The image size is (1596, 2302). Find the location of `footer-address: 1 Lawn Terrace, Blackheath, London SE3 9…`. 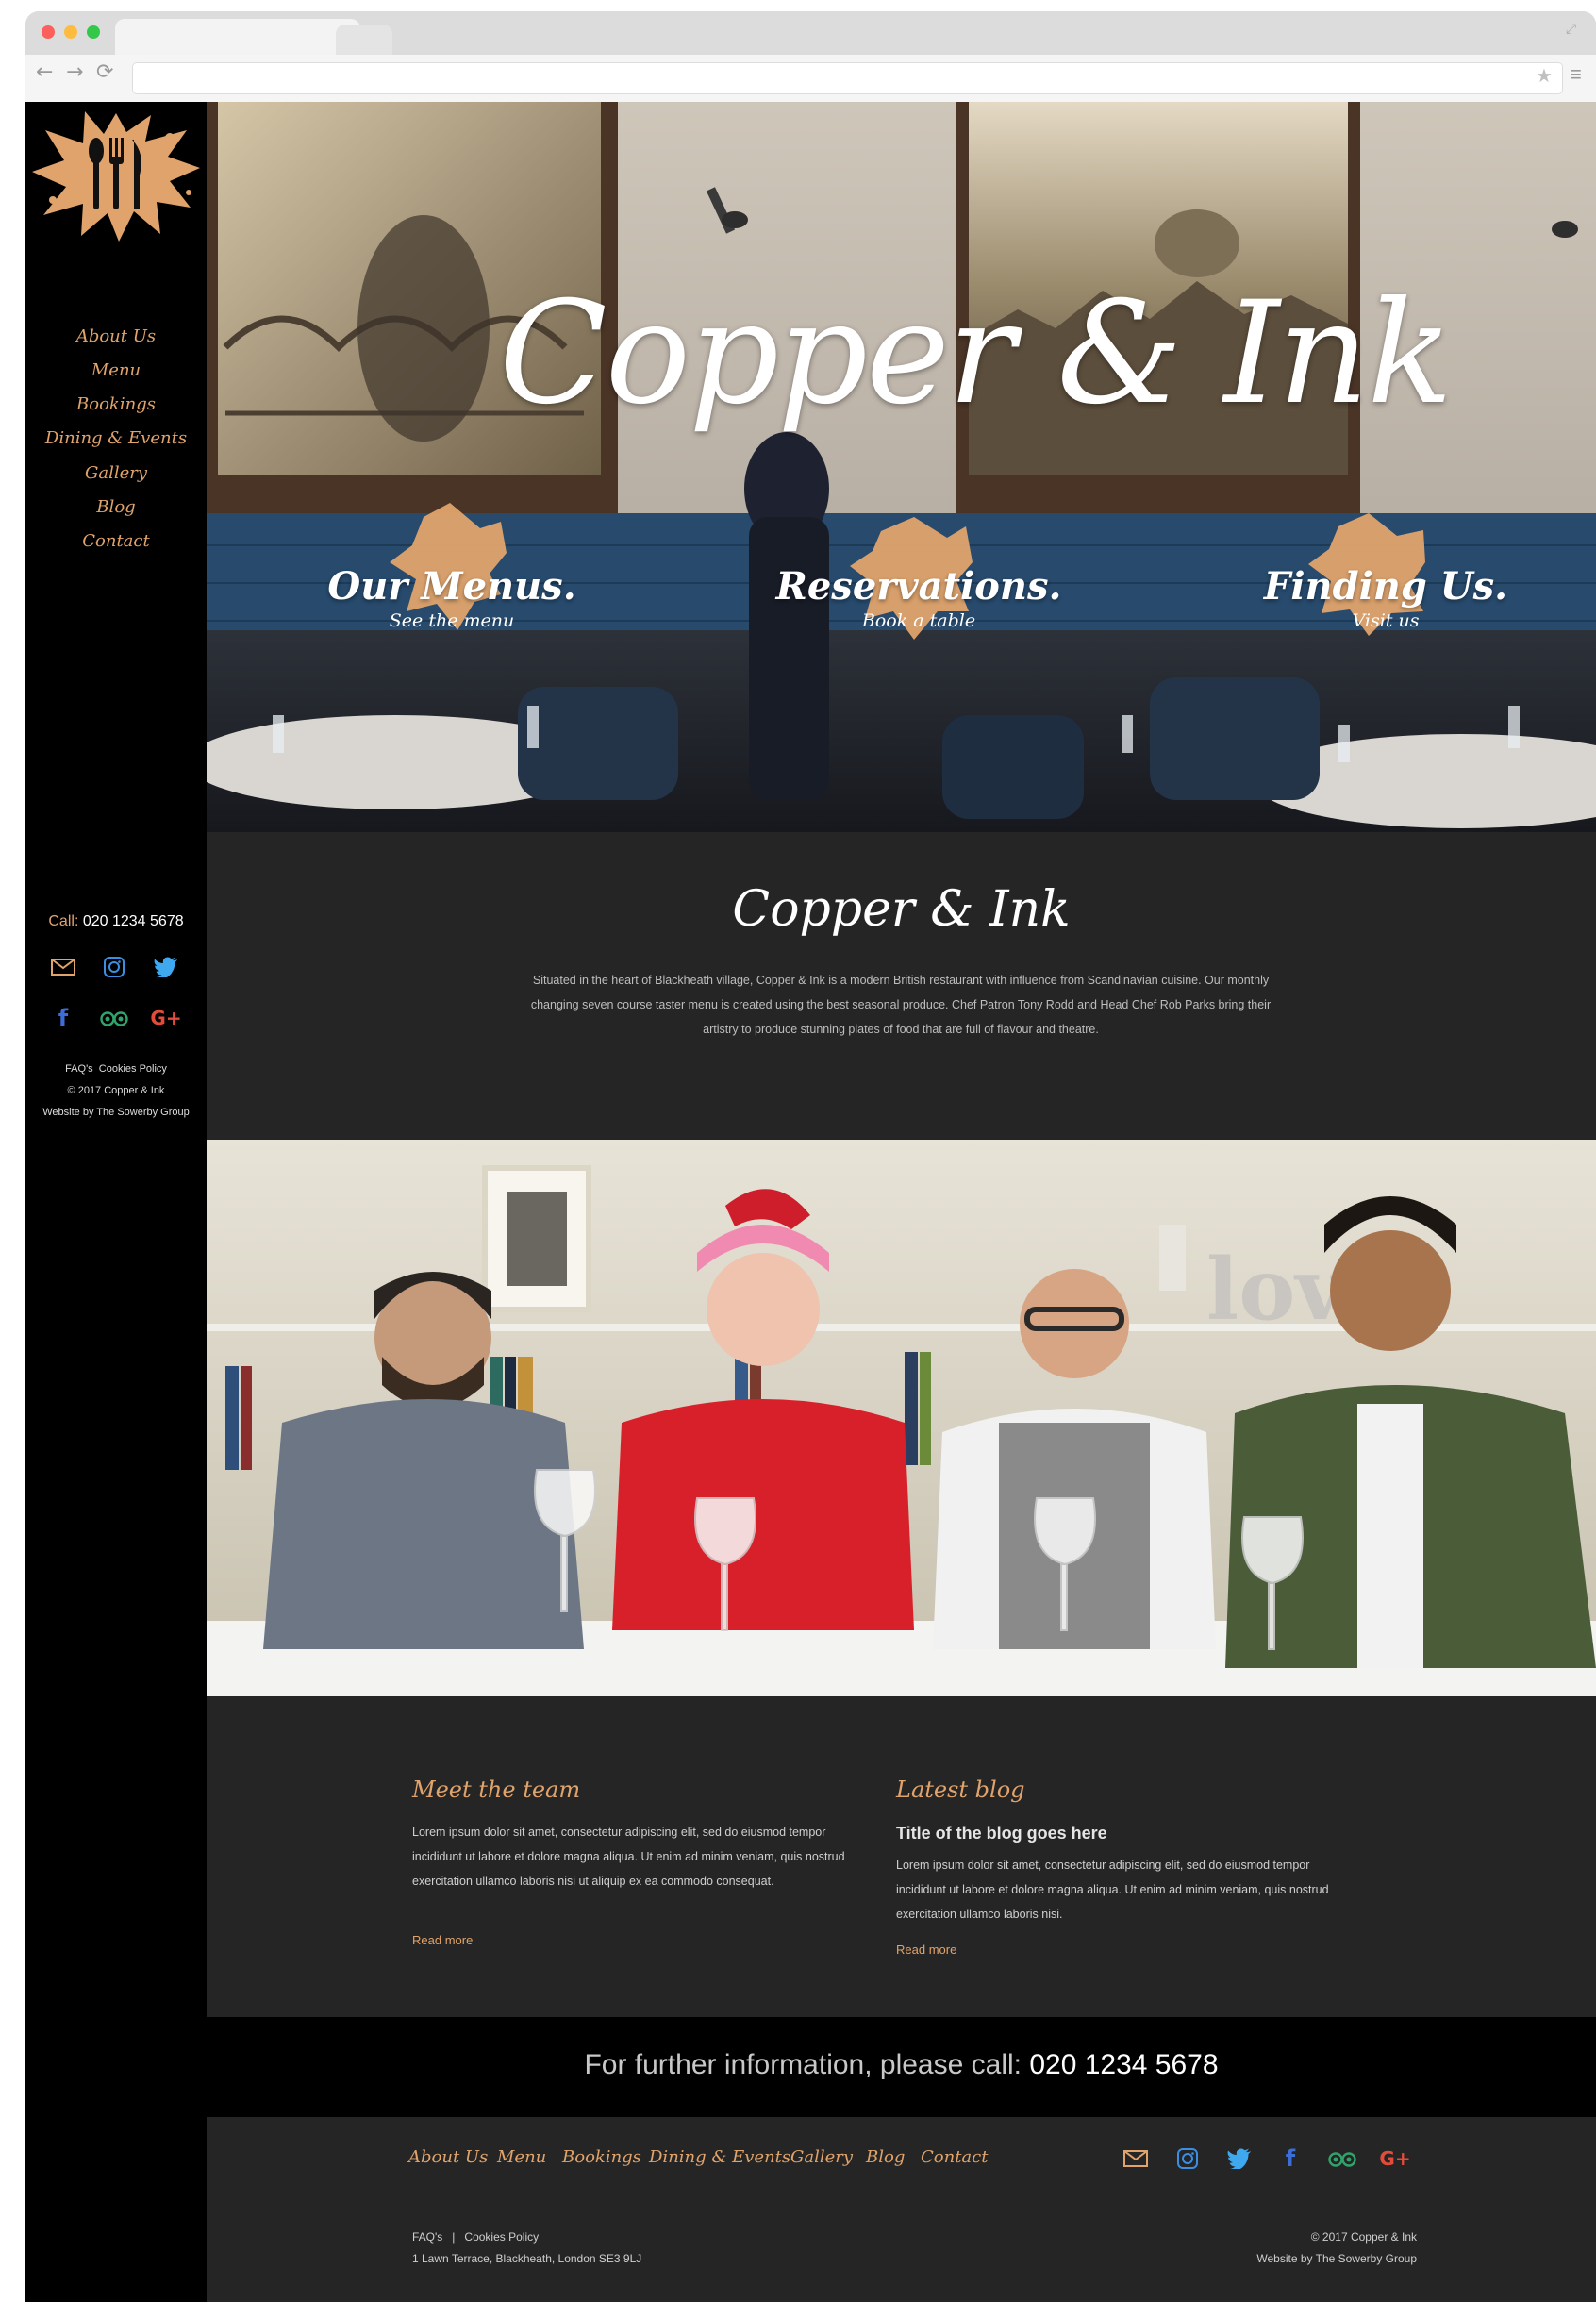

footer-address: 1 Lawn Terrace, Blackheath, London SE3 9… is located at coordinates (527, 2259).